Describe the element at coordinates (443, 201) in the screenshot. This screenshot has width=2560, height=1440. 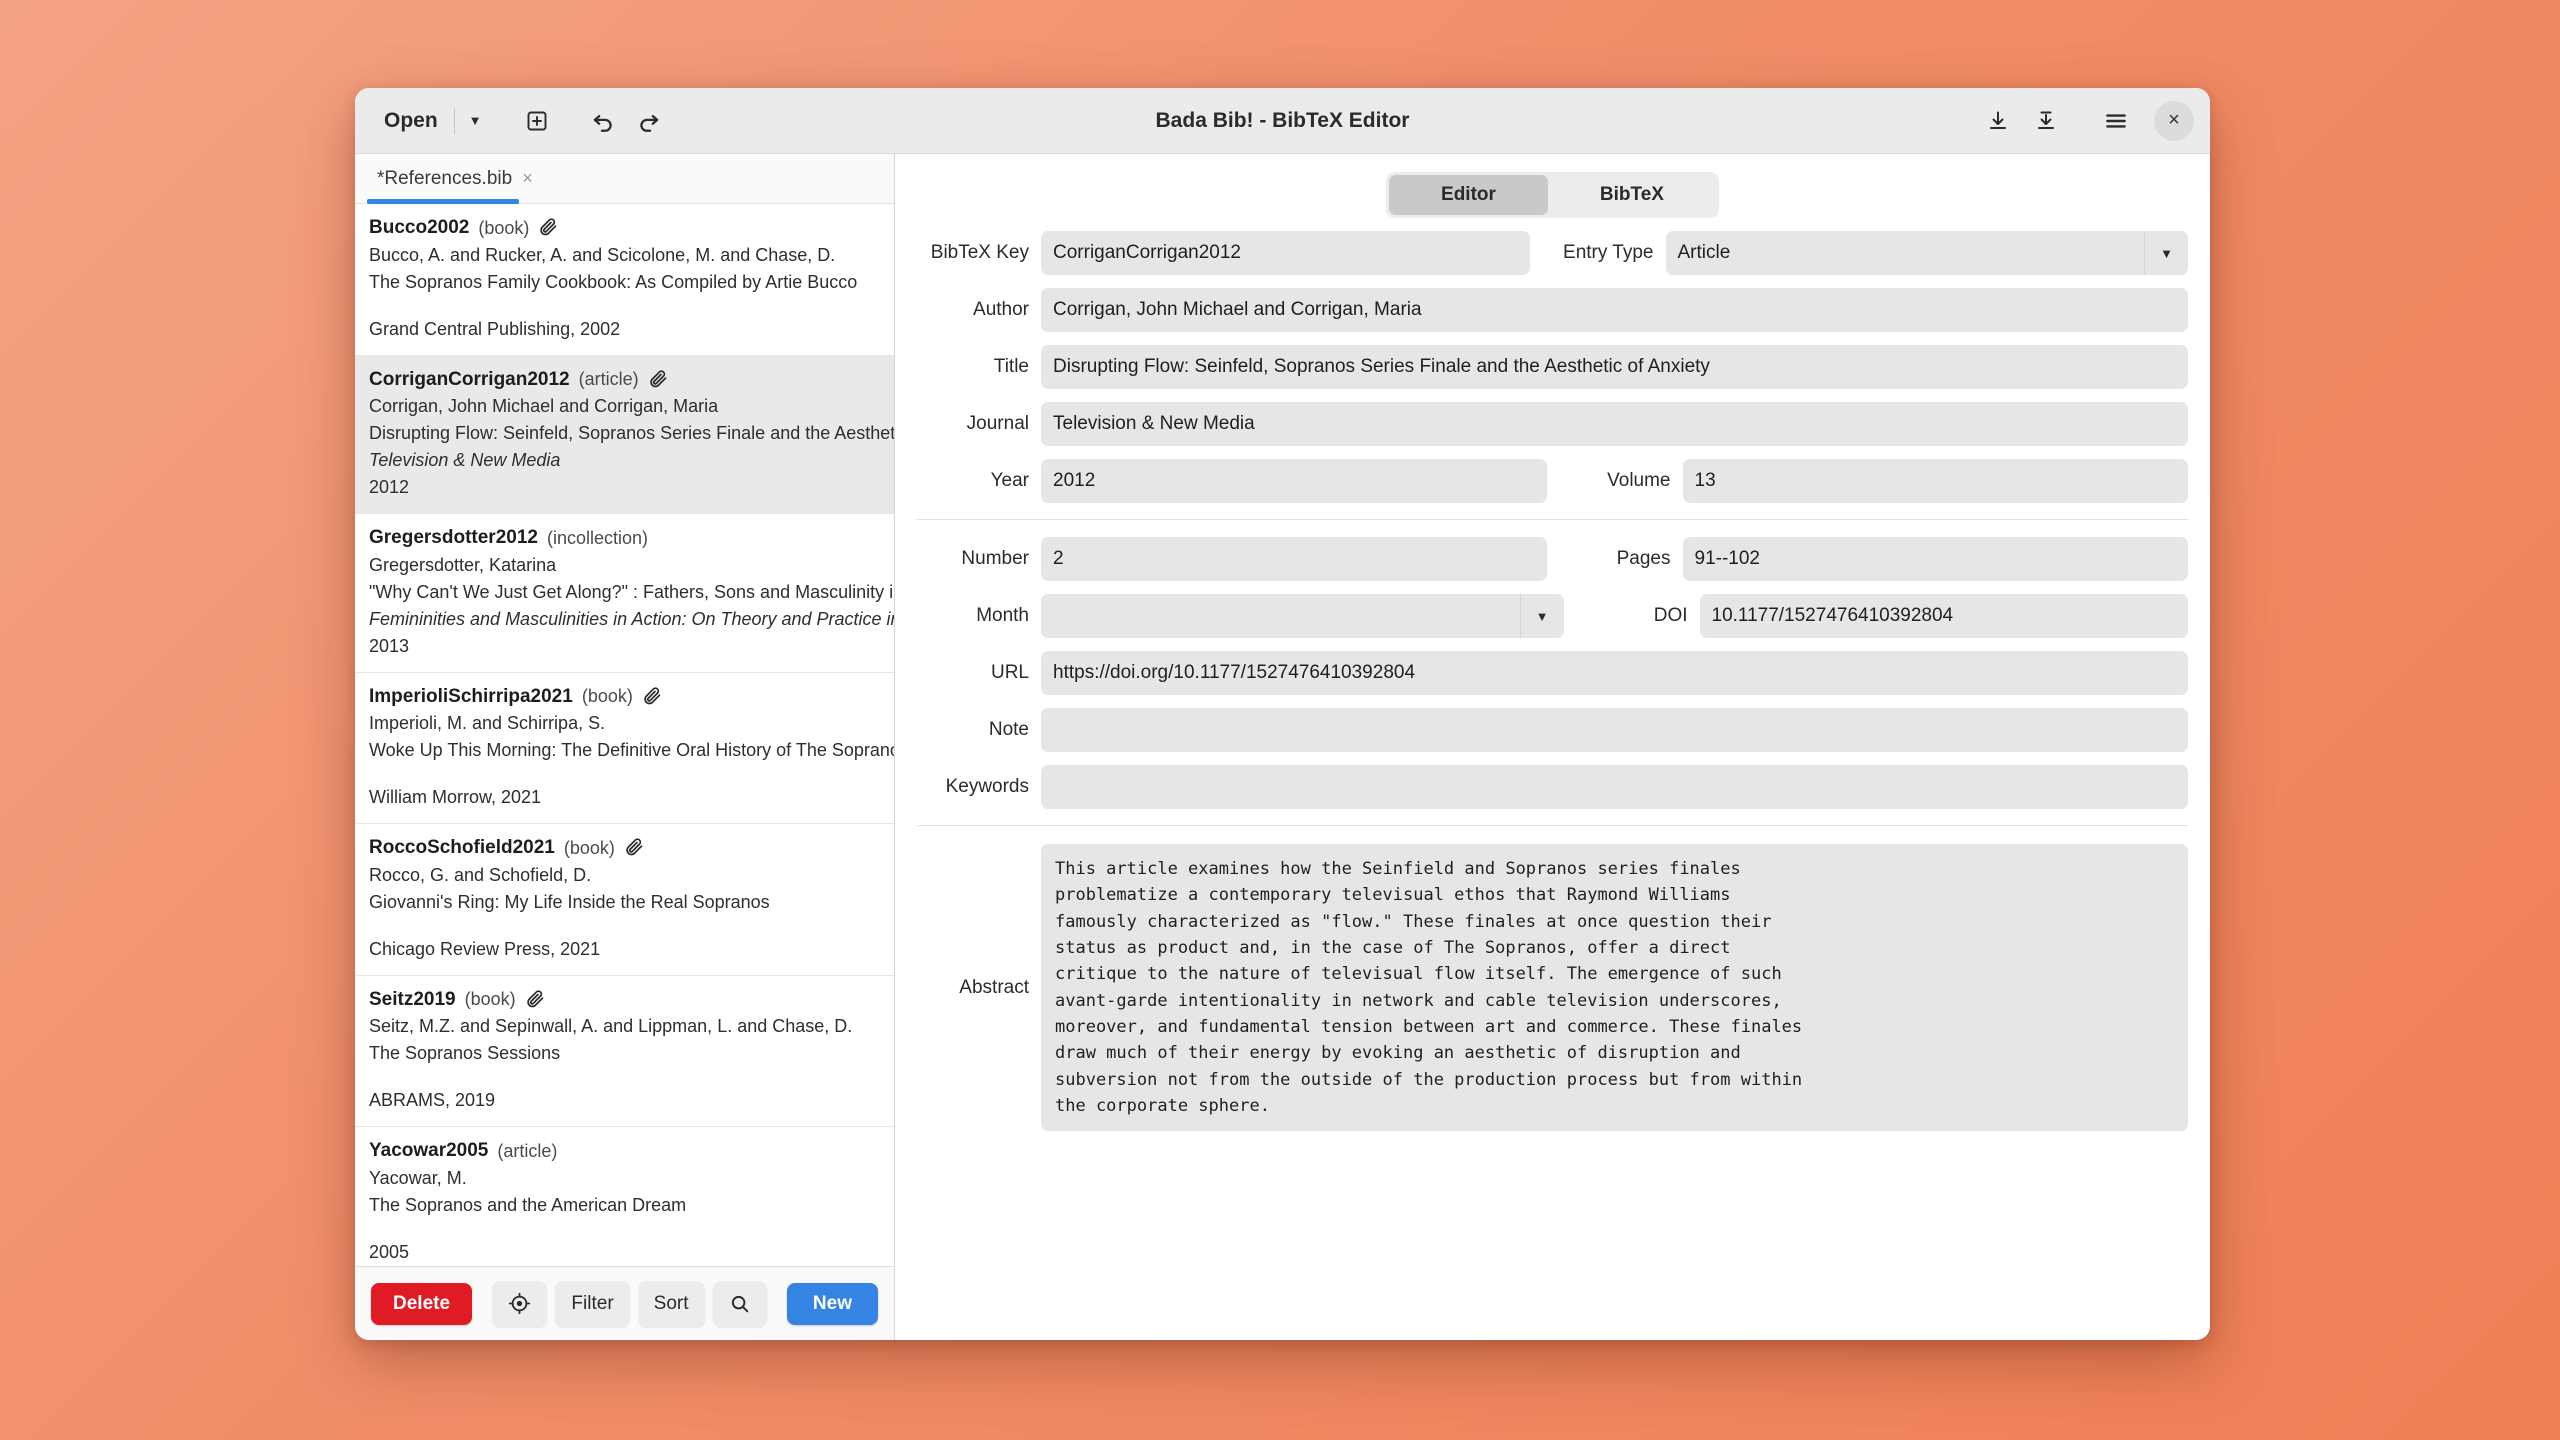
I see `active-tab-indicator` at that location.